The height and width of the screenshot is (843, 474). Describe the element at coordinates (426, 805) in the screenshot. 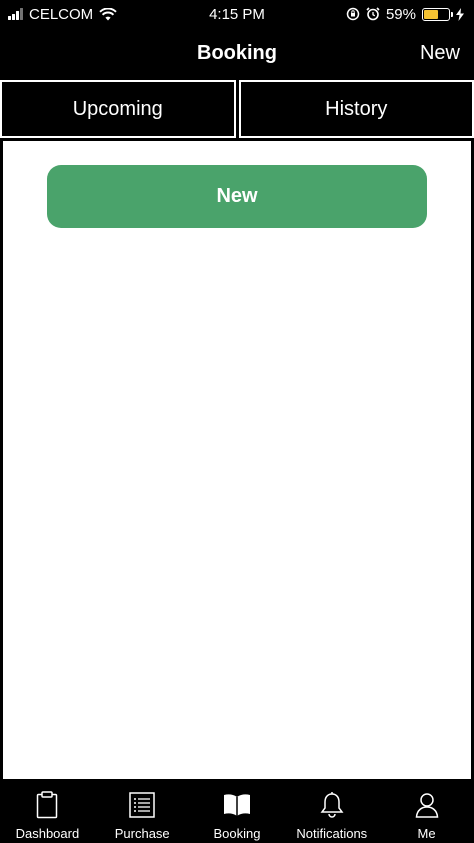

I see `person-icon` at that location.